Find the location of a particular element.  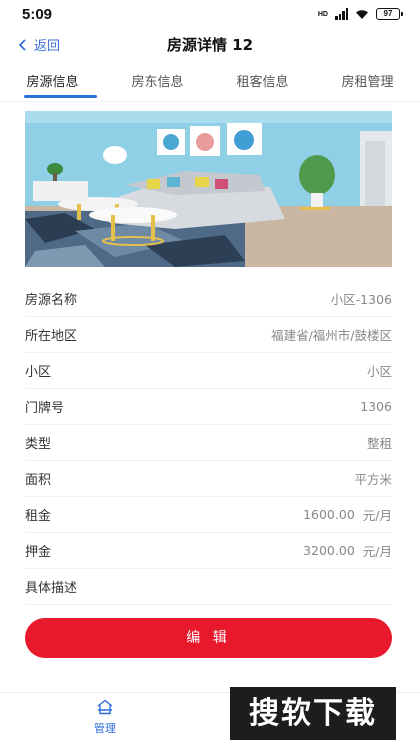

detail-row-description: 具体描述 is located at coordinates (208, 587).